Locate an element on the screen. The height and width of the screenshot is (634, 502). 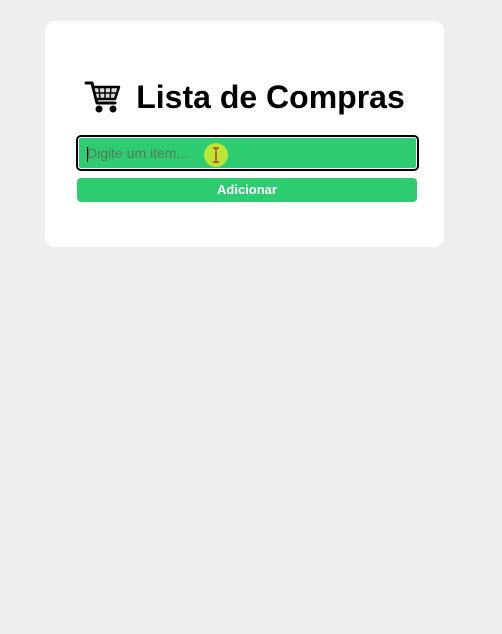
item-input is located at coordinates (247, 153).